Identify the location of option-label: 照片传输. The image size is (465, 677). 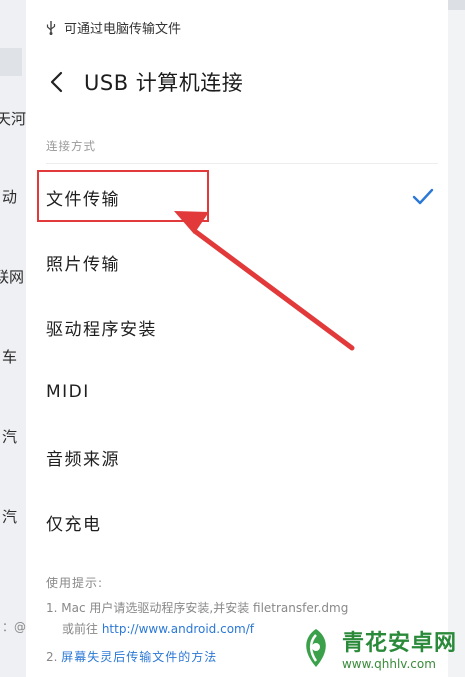
(83, 264).